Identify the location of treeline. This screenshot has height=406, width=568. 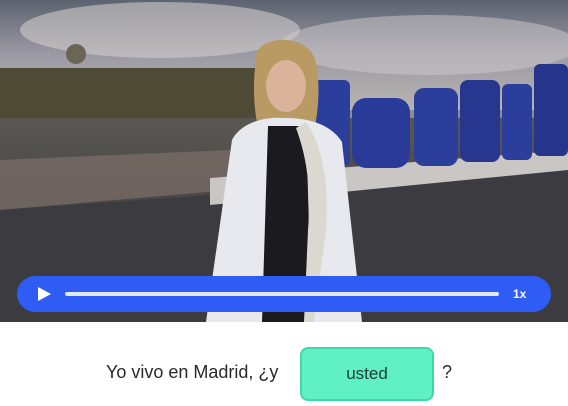
(130, 94).